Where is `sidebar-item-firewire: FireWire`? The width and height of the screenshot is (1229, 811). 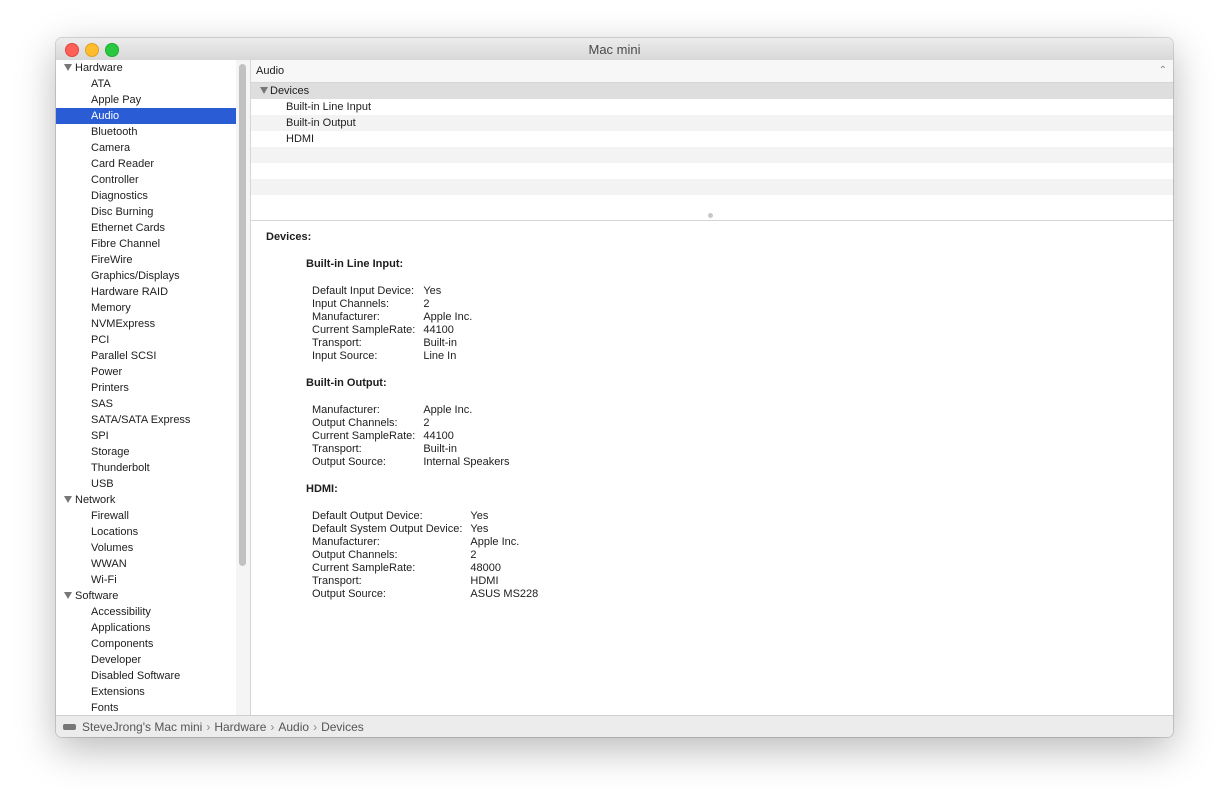
sidebar-item-firewire: FireWire is located at coordinates (146, 260).